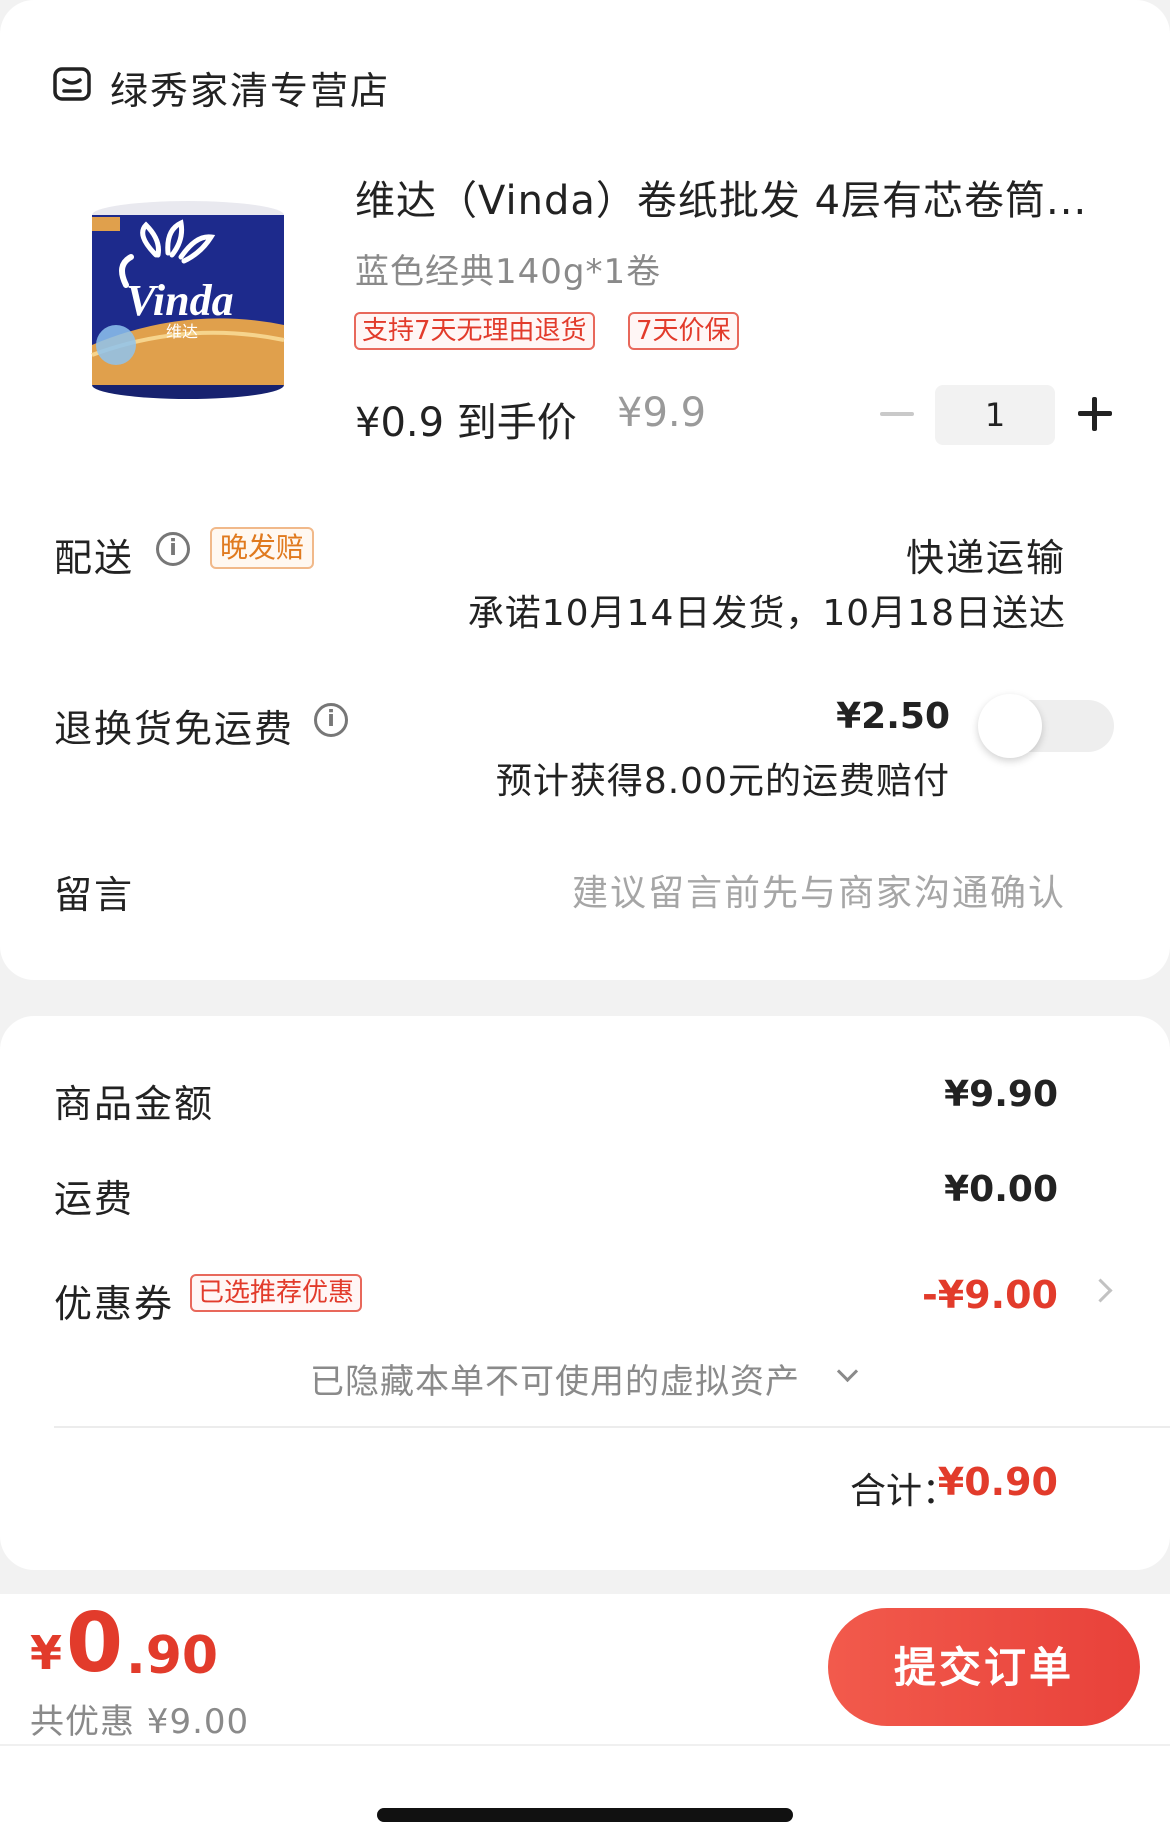 The height and width of the screenshot is (1847, 1170). What do you see at coordinates (585, 1745) in the screenshot?
I see `bottom-divider` at bounding box center [585, 1745].